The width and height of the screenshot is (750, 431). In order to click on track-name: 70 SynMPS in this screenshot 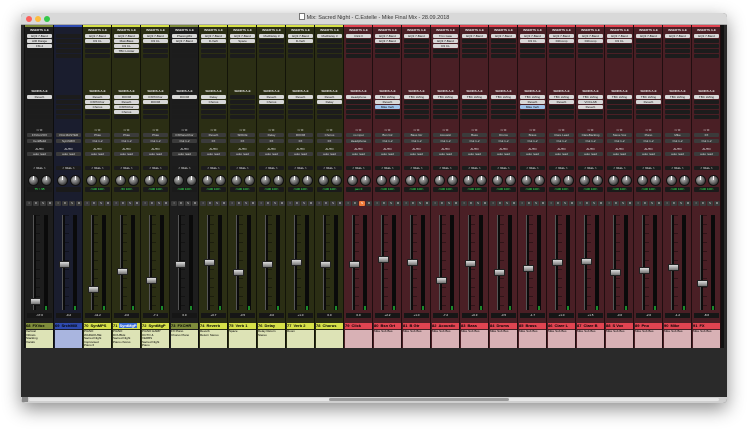, I will do `click(97, 326)`.